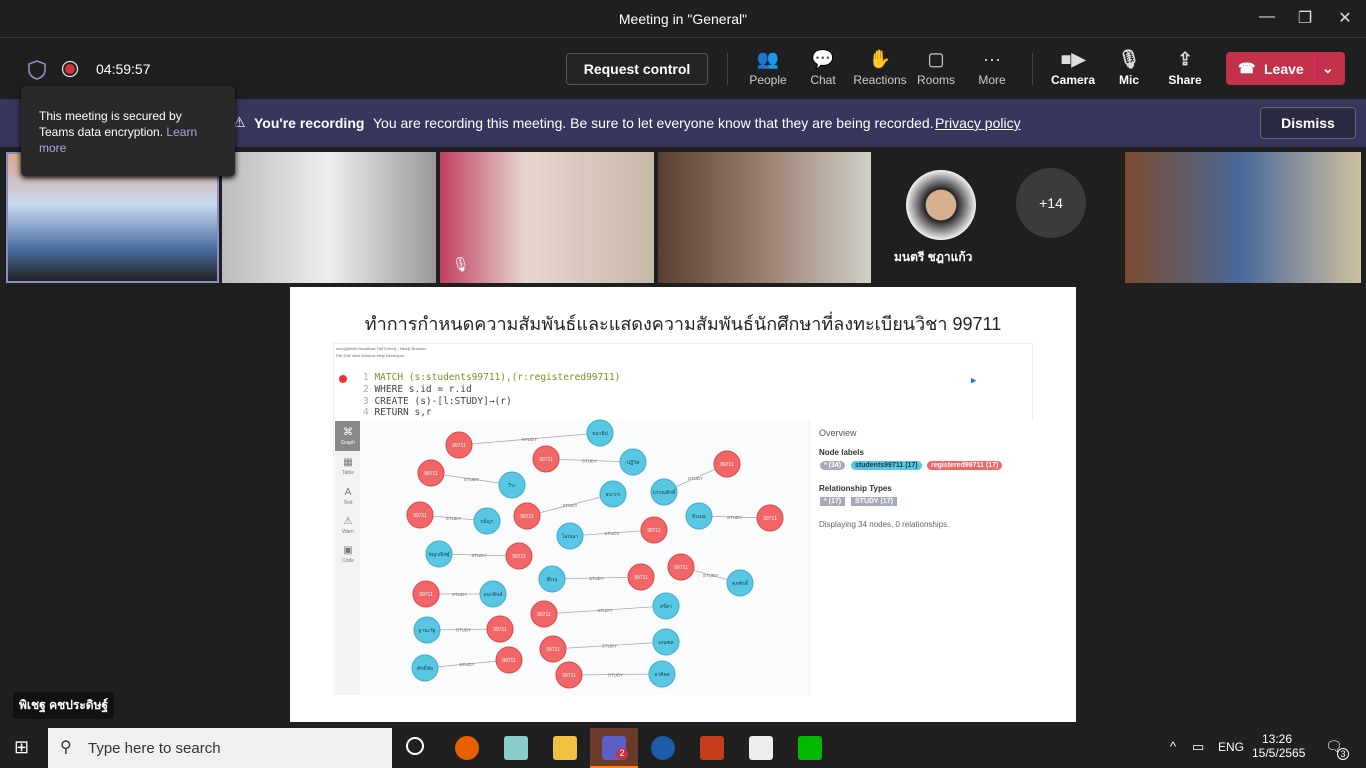 The height and width of the screenshot is (768, 1366). Describe the element at coordinates (547, 217) in the screenshot. I see `video-tile: 🎙` at that location.